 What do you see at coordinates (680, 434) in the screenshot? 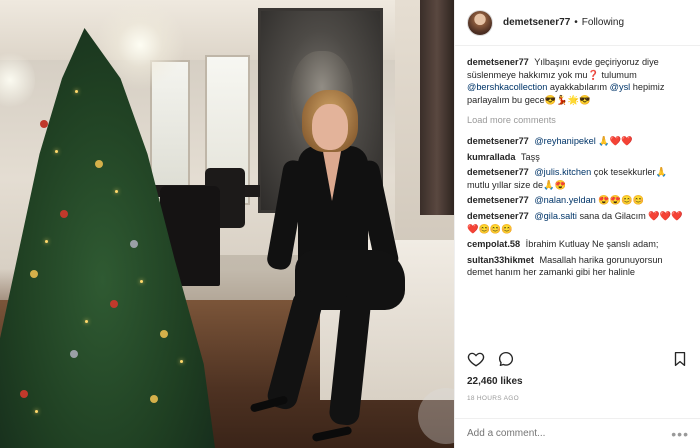
I see `more-options-icon: •••` at bounding box center [680, 434].